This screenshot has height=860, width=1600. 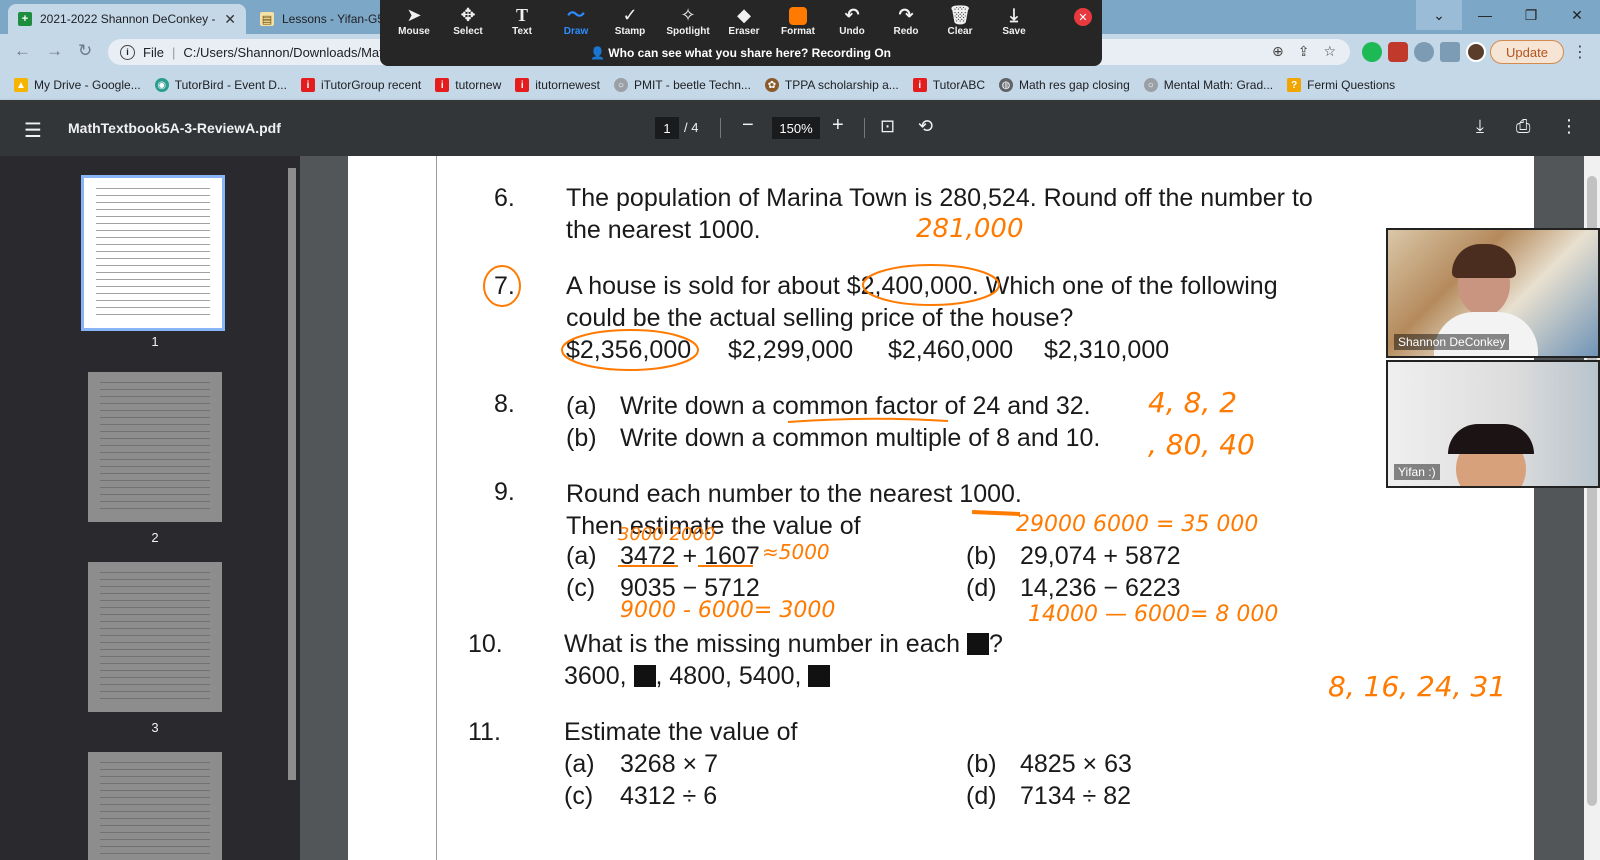 I want to click on spotlight-tool: ✧ Spotlight, so click(x=688, y=20).